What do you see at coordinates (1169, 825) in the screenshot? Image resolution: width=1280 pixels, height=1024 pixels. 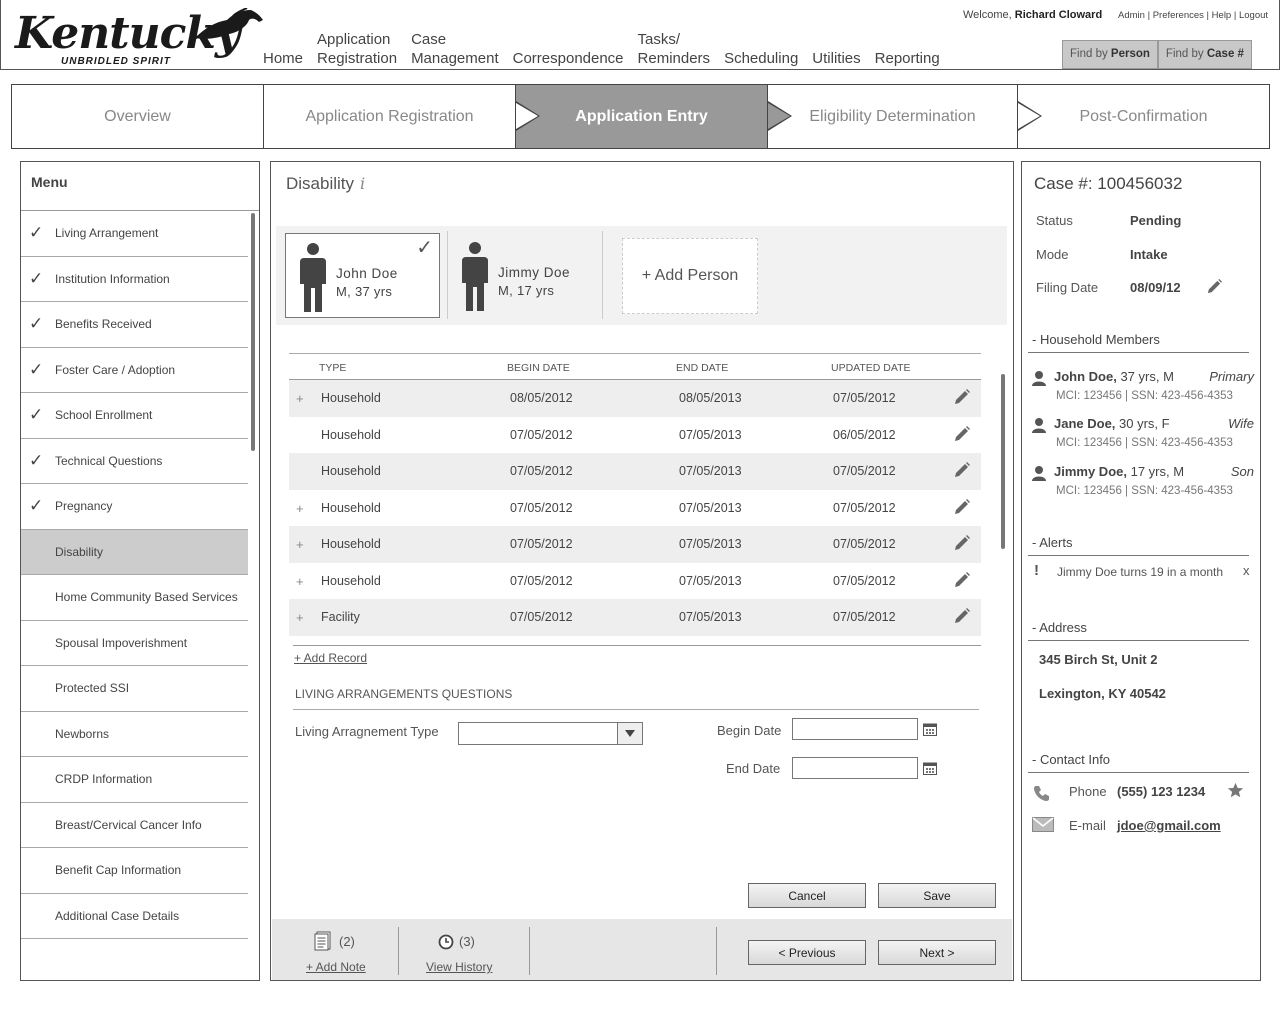 I see `email-link: jdoe@gmail.com` at bounding box center [1169, 825].